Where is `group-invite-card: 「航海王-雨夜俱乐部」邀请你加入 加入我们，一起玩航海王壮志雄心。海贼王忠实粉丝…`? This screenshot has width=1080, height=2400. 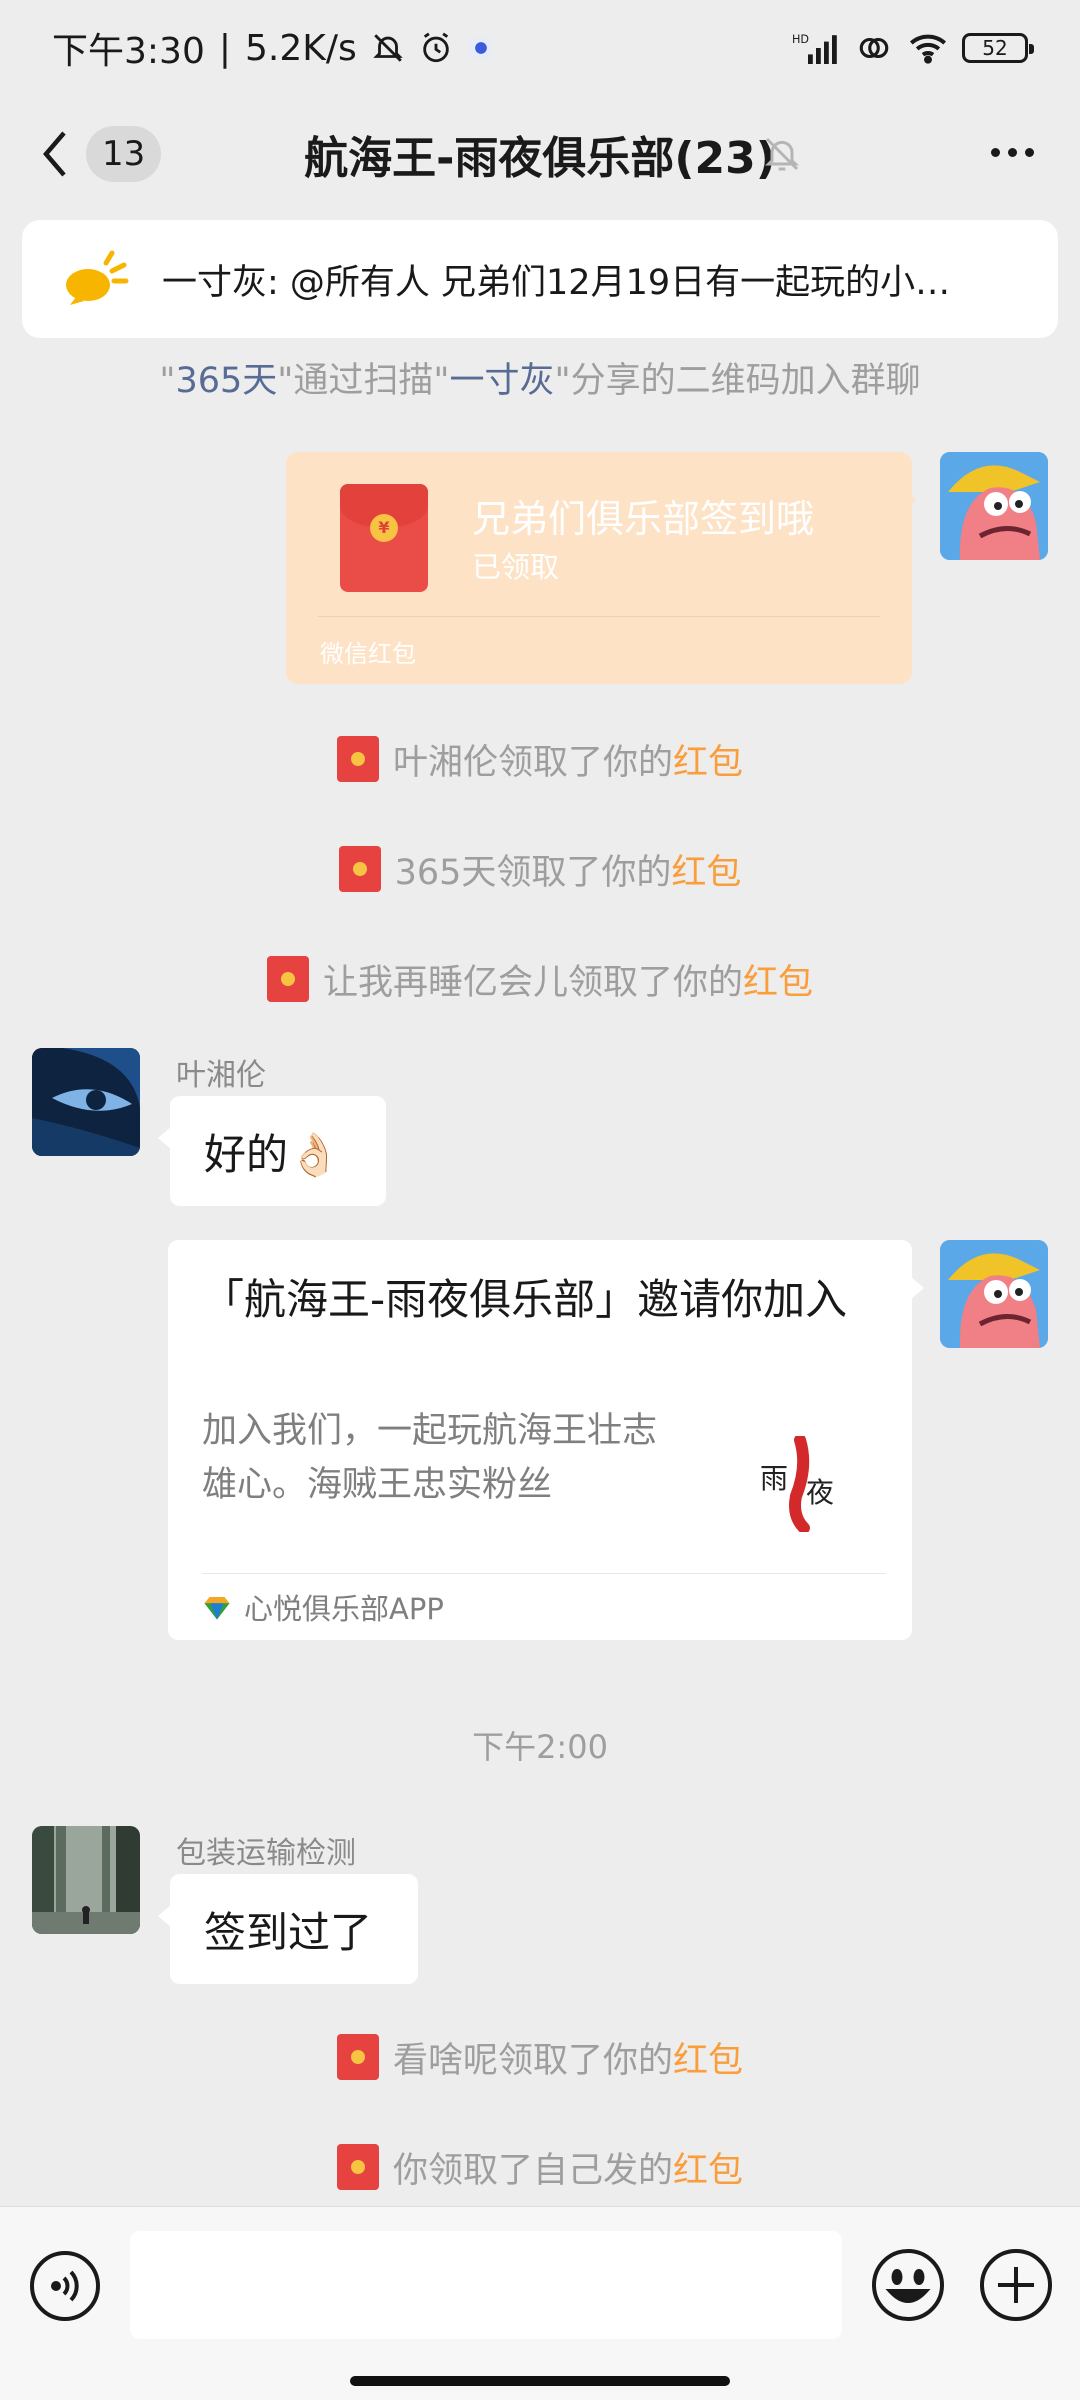 group-invite-card: 「航海王-雨夜俱乐部」邀请你加入 加入我们，一起玩航海王壮志雄心。海贼王忠实粉丝… is located at coordinates (546, 1440).